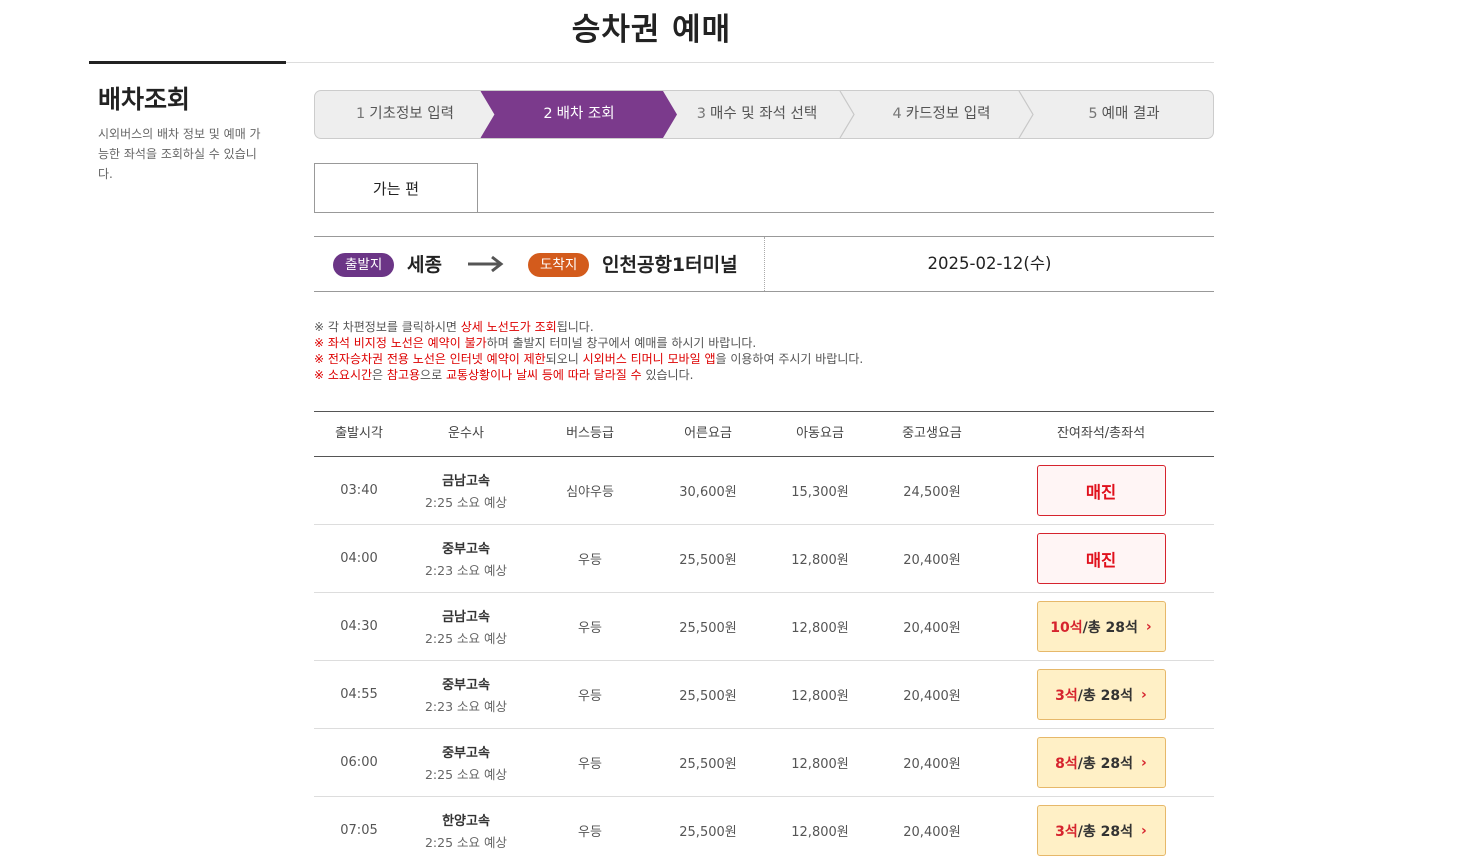  Describe the element at coordinates (364, 265) in the screenshot. I see `departure-badge: 출발지` at that location.